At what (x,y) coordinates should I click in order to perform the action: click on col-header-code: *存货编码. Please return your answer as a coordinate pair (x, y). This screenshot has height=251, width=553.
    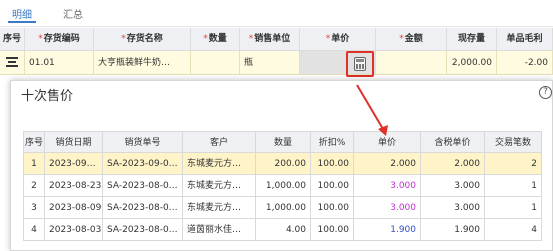
    Looking at the image, I should click on (59, 39).